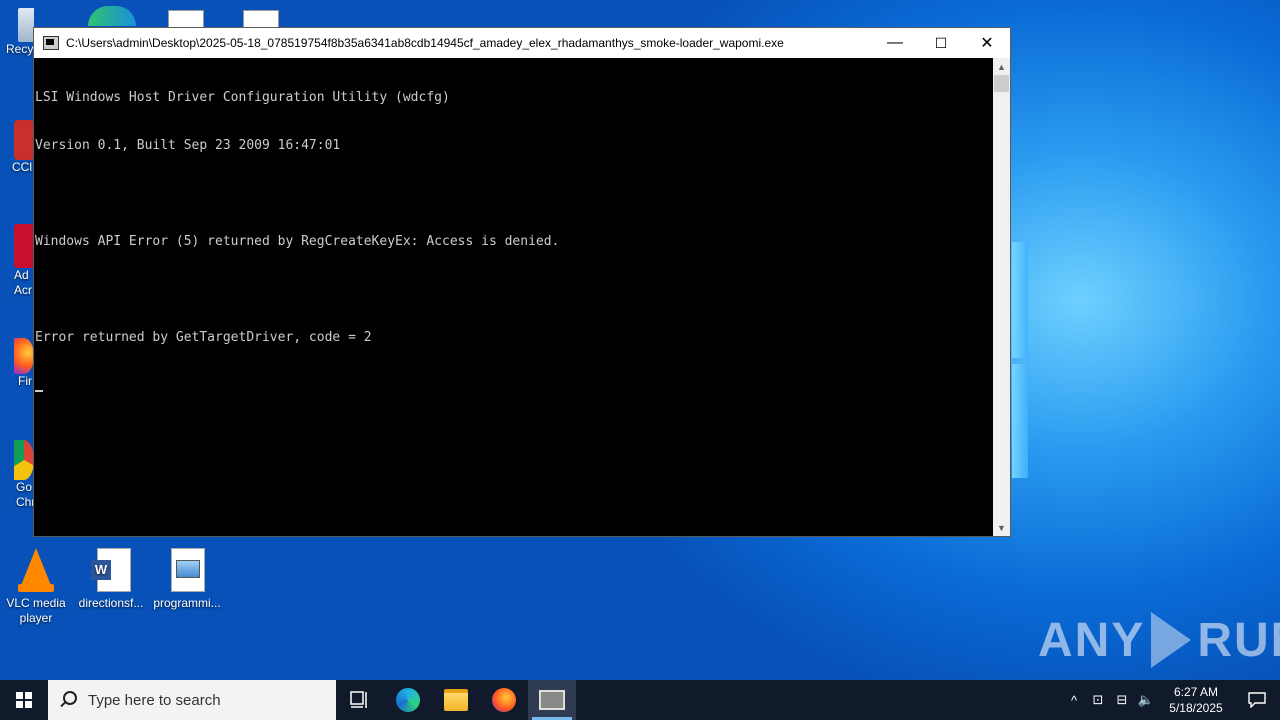 Image resolution: width=1280 pixels, height=720 pixels. I want to click on notification-icon, so click(1257, 700).